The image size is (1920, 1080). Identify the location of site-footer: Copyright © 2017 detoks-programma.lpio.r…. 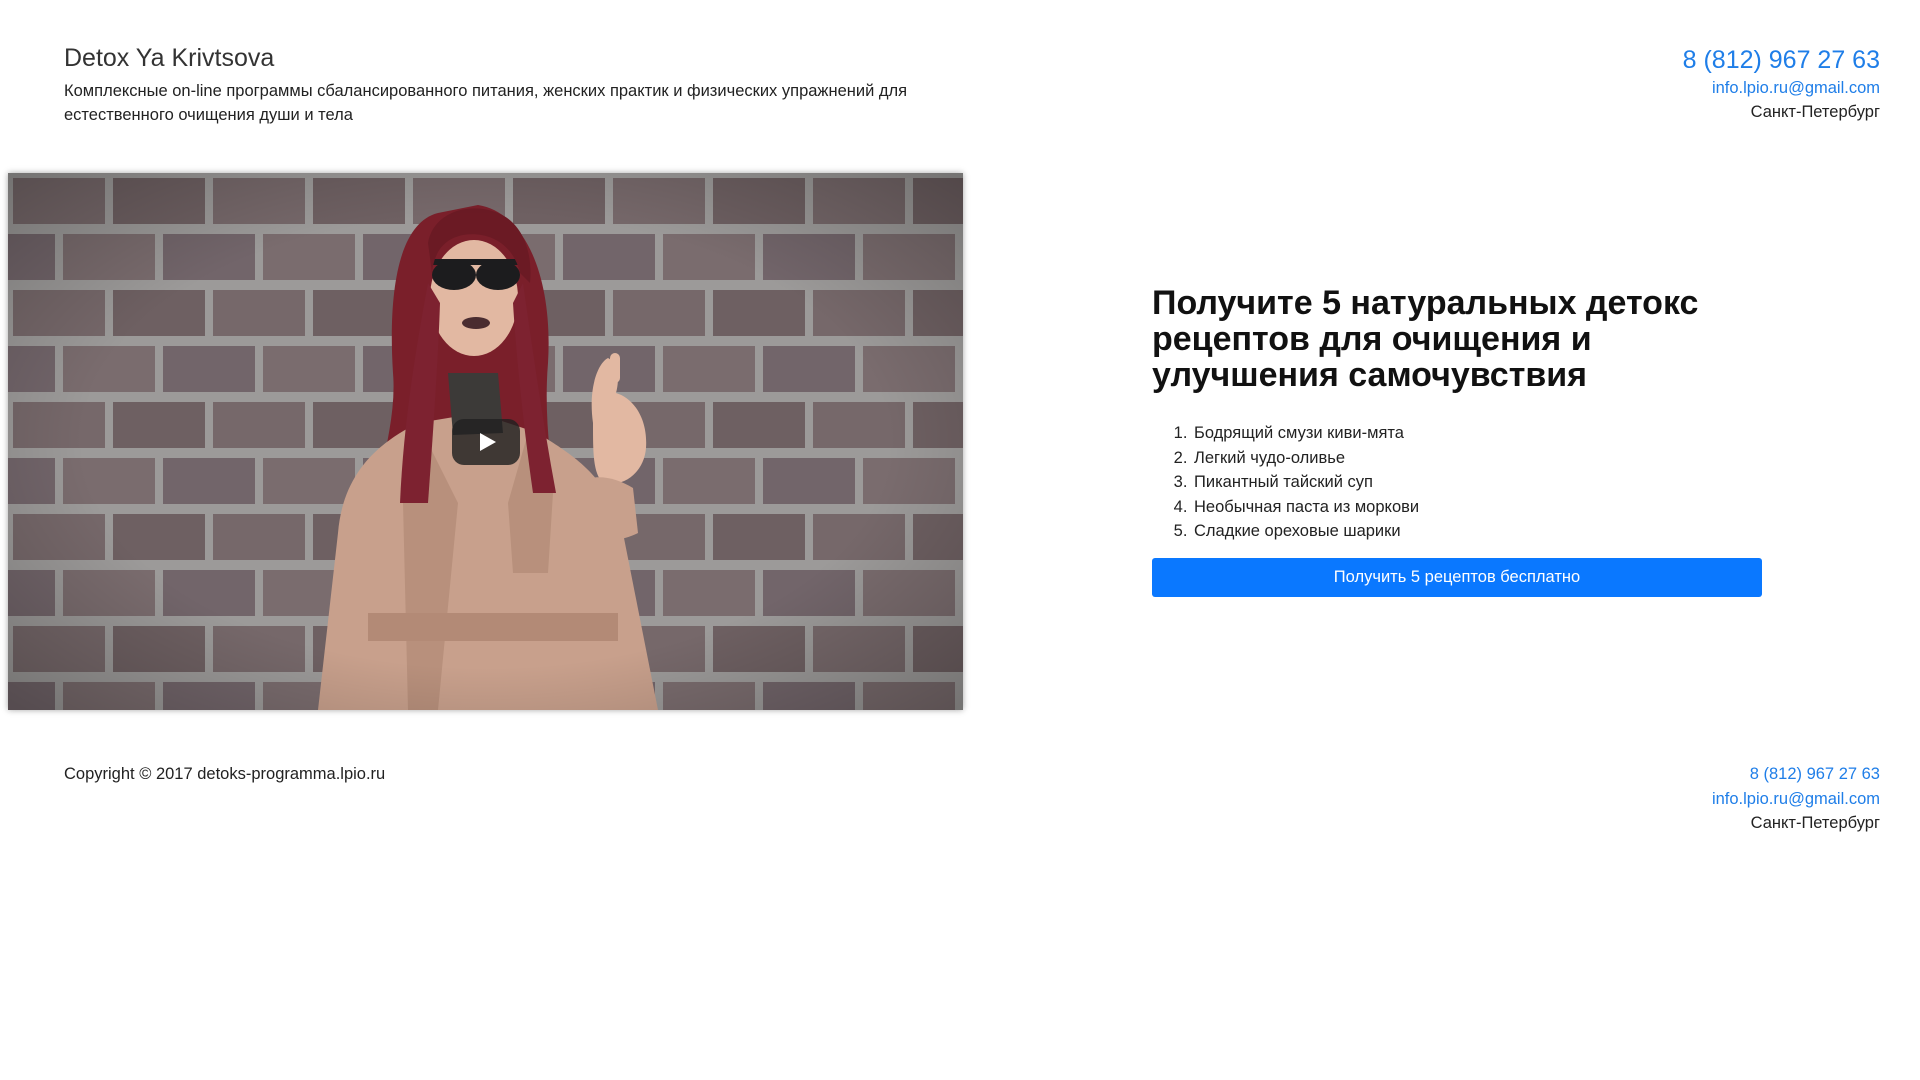
(972, 802).